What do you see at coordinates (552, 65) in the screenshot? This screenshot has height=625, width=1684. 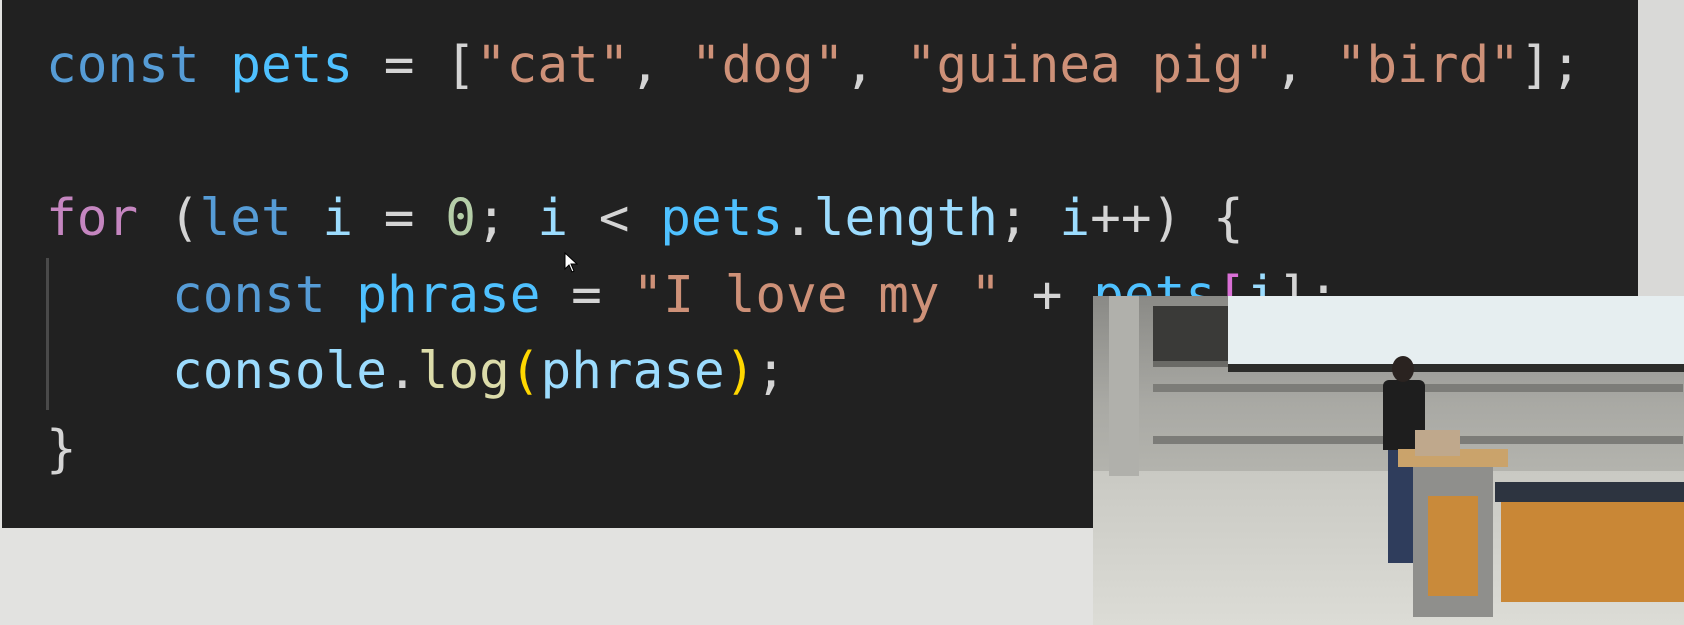 I see `token-string: "cat"` at bounding box center [552, 65].